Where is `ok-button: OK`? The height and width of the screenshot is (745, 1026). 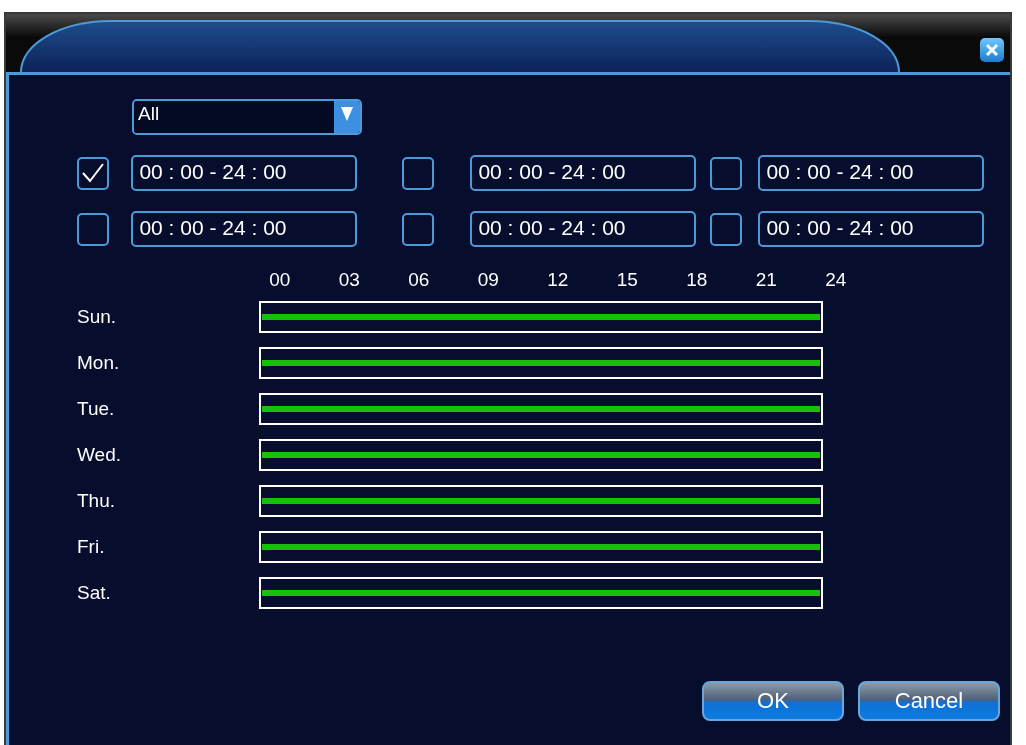
ok-button: OK is located at coordinates (773, 701).